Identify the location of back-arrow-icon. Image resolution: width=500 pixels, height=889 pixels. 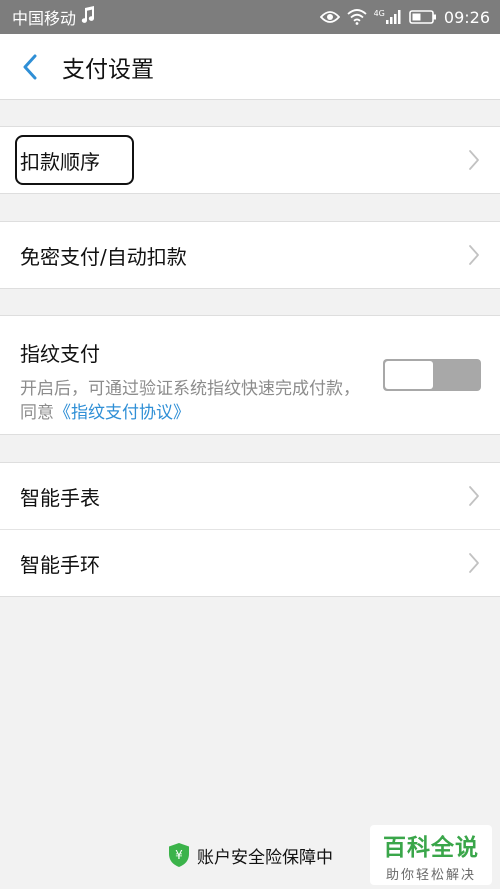
(30, 66).